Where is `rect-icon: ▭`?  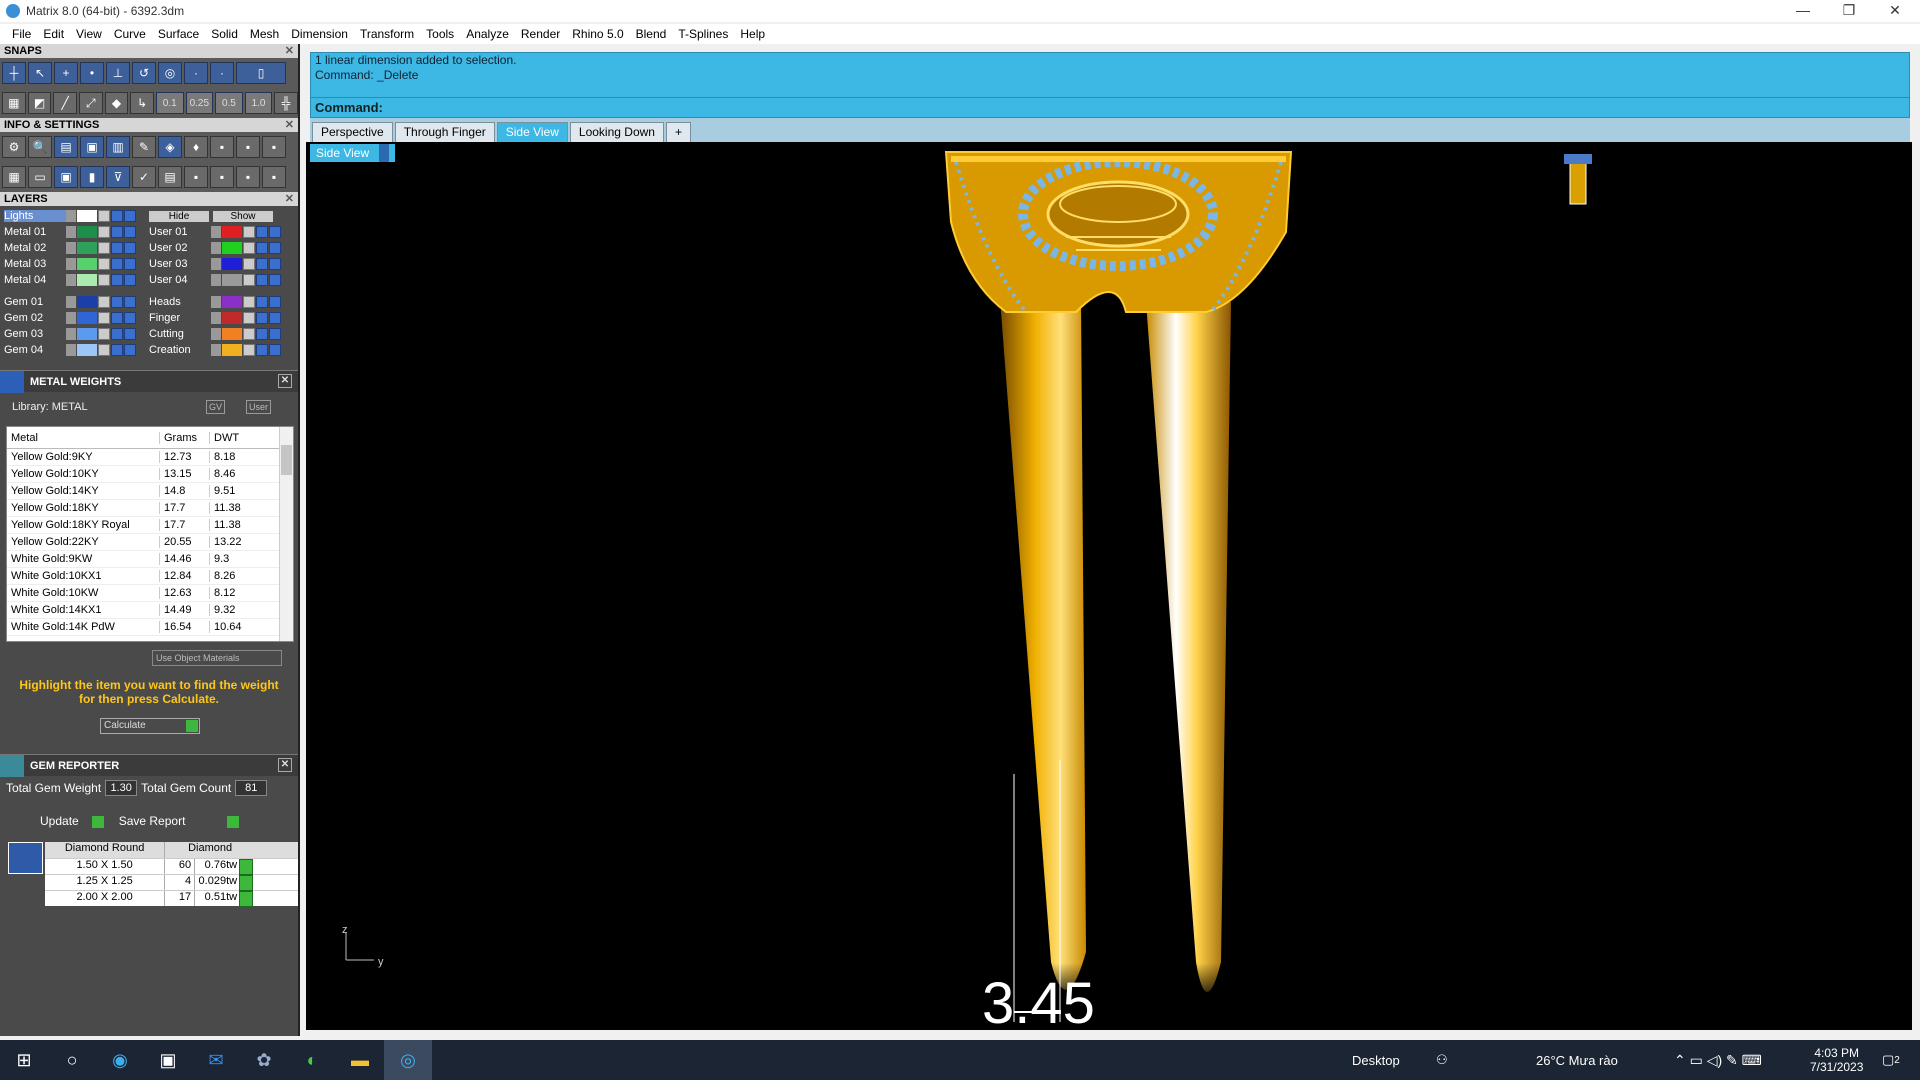
rect-icon: ▭ is located at coordinates (40, 177).